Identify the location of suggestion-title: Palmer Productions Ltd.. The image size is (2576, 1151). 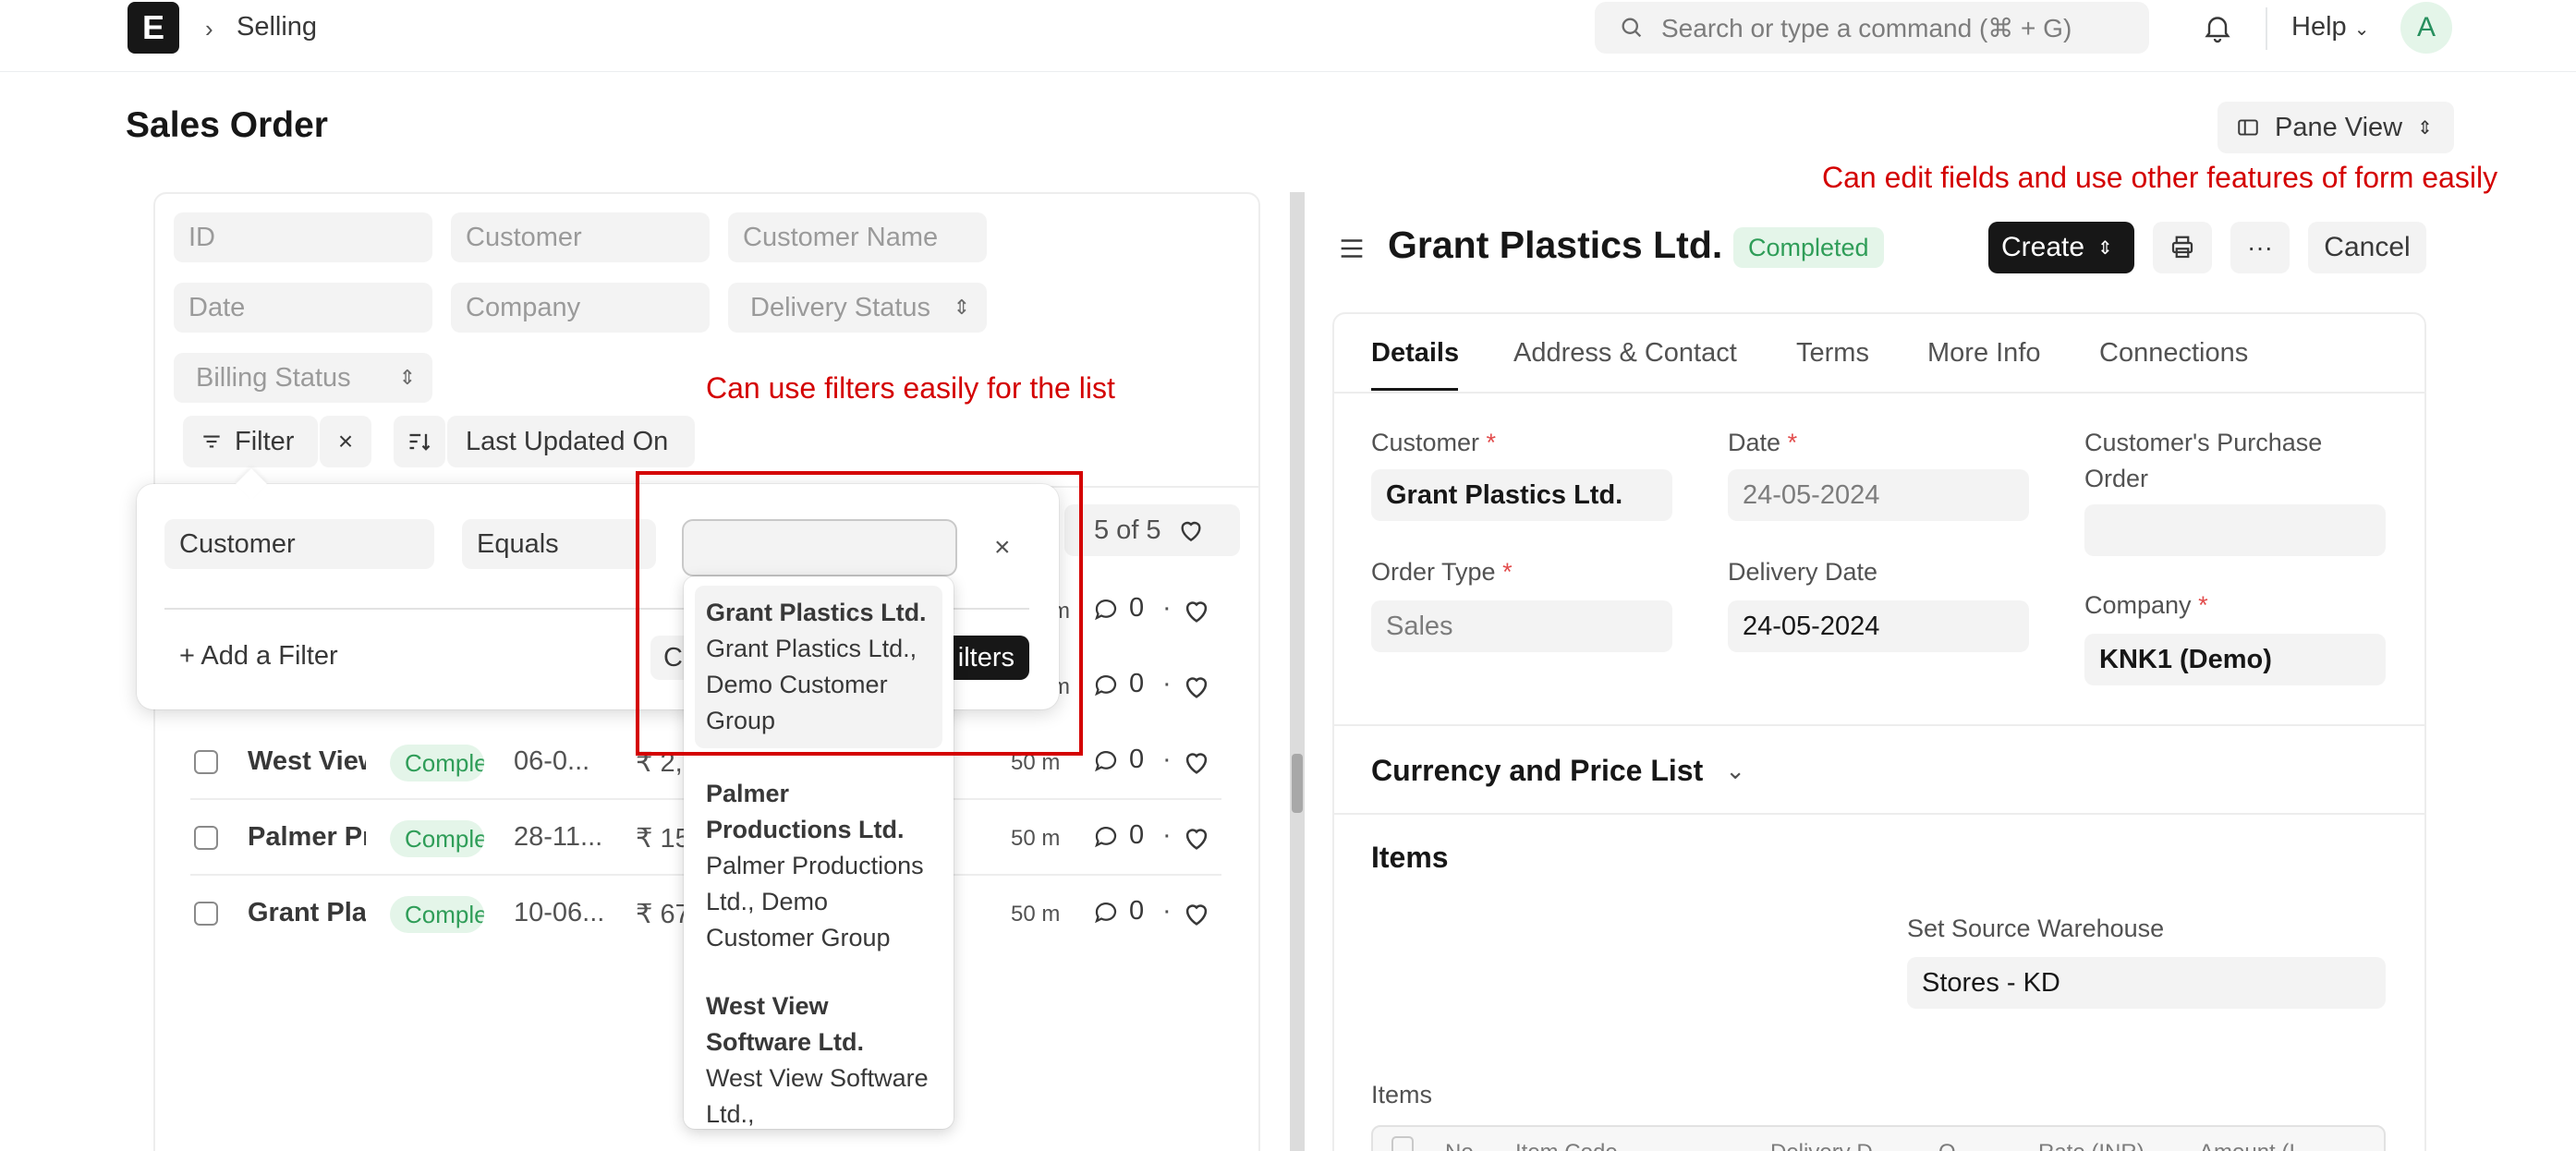
(805, 811).